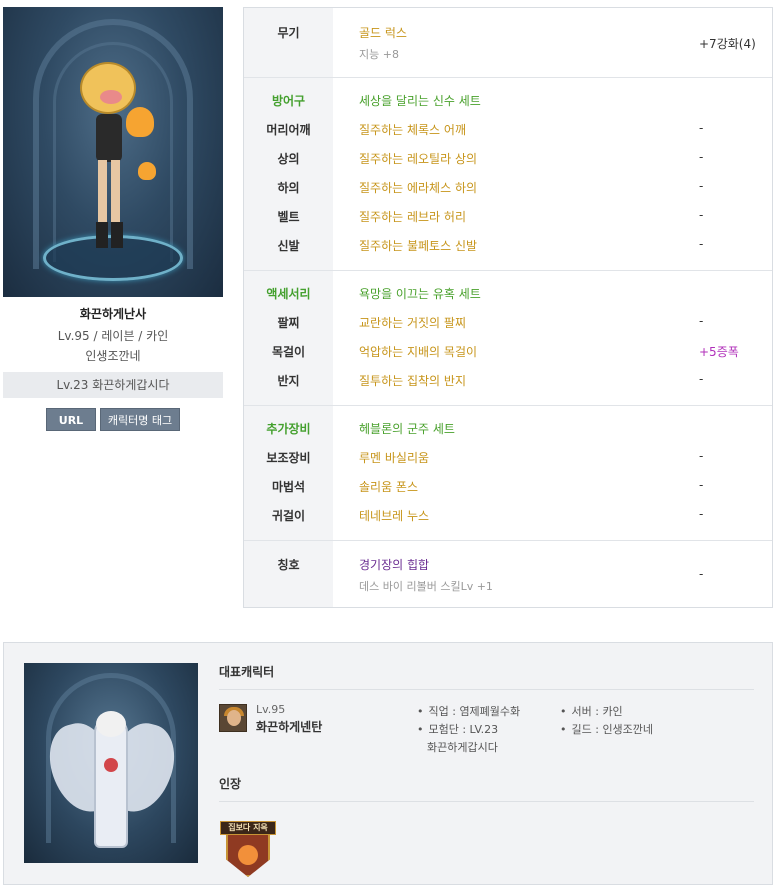 The width and height of the screenshot is (783, 885). What do you see at coordinates (248, 828) in the screenshot?
I see `emblem-text: 집보다 지옥` at bounding box center [248, 828].